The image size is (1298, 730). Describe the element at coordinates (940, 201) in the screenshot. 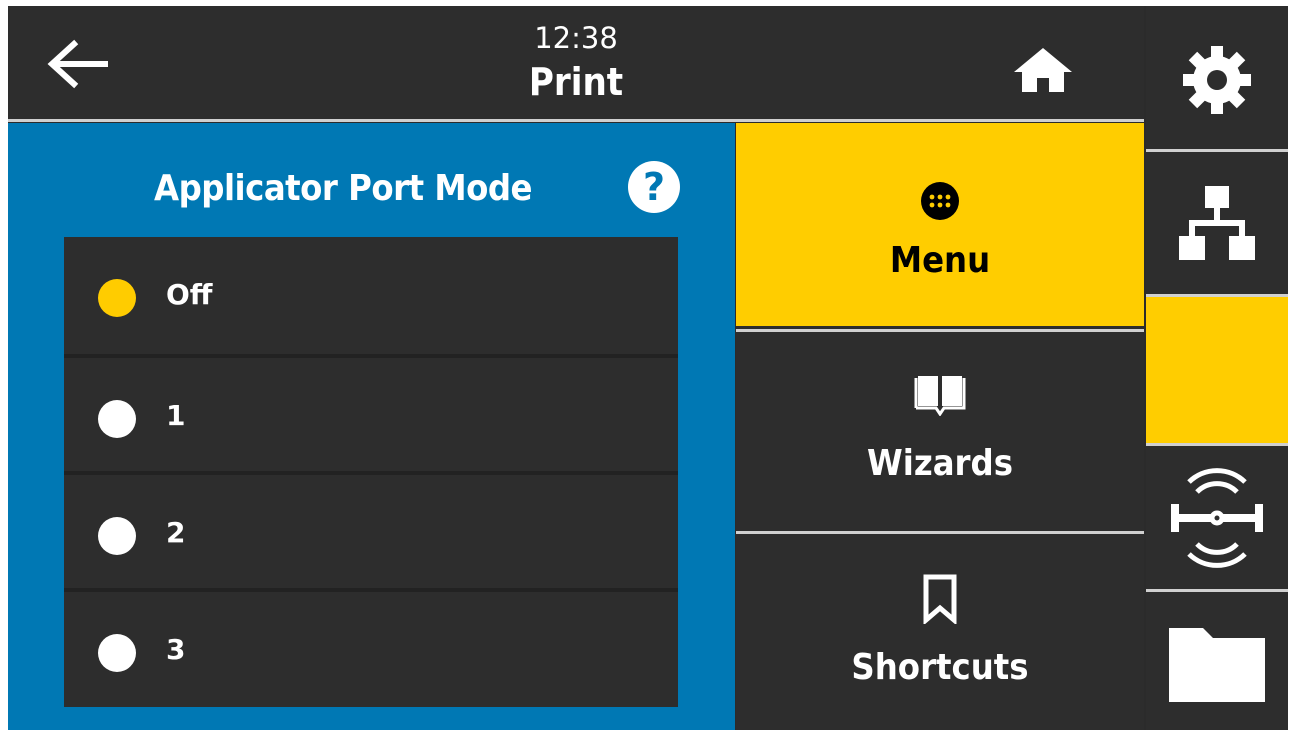

I see `menu-grid-icon` at that location.